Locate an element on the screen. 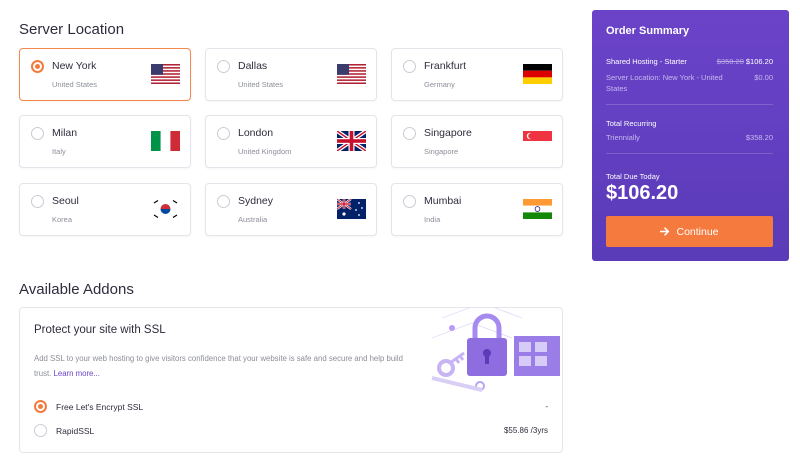 This screenshot has width=800, height=458. sg-flag-icon is located at coordinates (537, 141).